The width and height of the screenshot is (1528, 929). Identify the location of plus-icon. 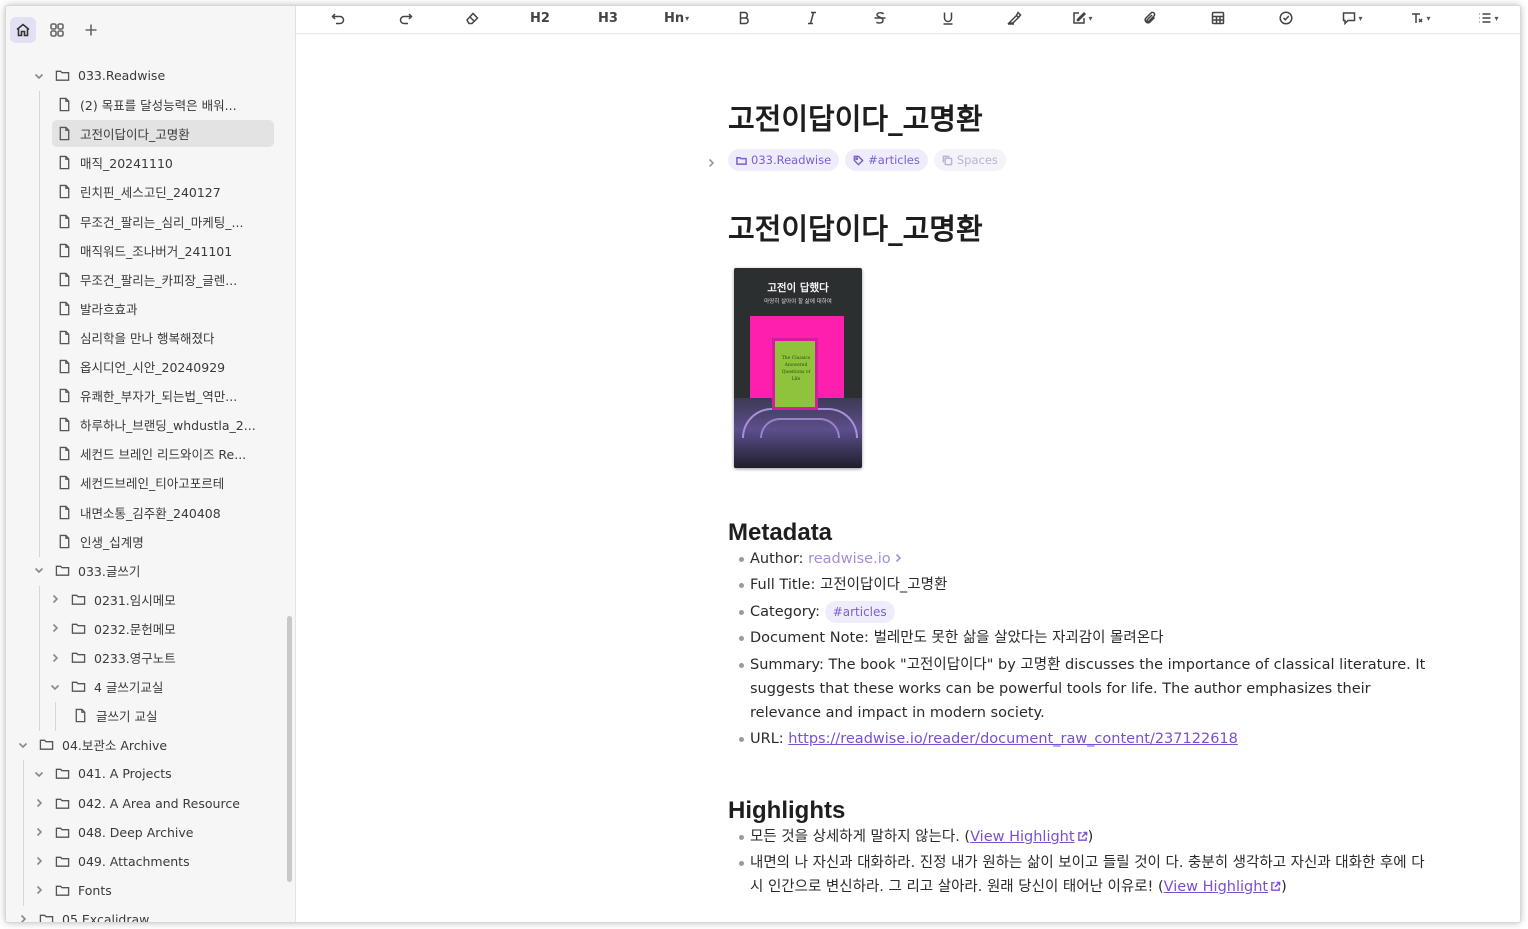
(91, 30).